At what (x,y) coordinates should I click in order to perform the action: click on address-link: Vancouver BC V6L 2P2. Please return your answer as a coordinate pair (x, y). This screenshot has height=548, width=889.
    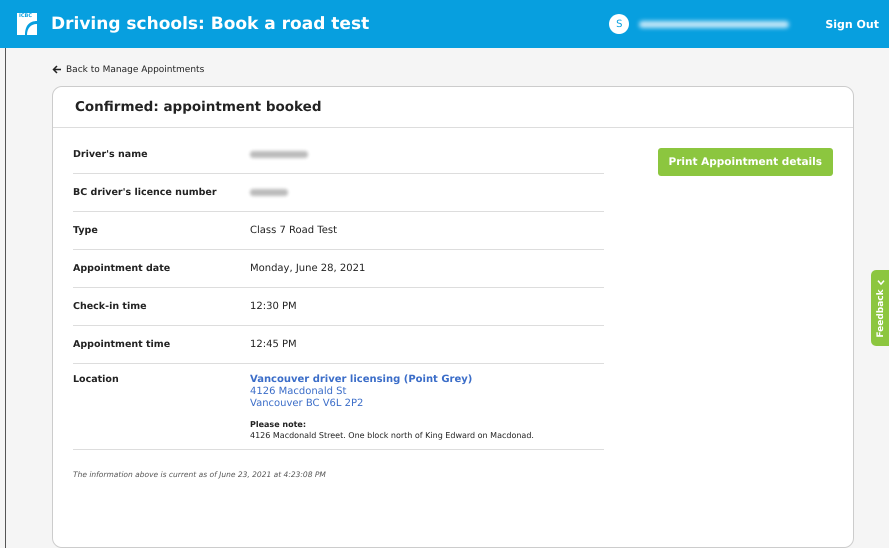
    Looking at the image, I should click on (307, 403).